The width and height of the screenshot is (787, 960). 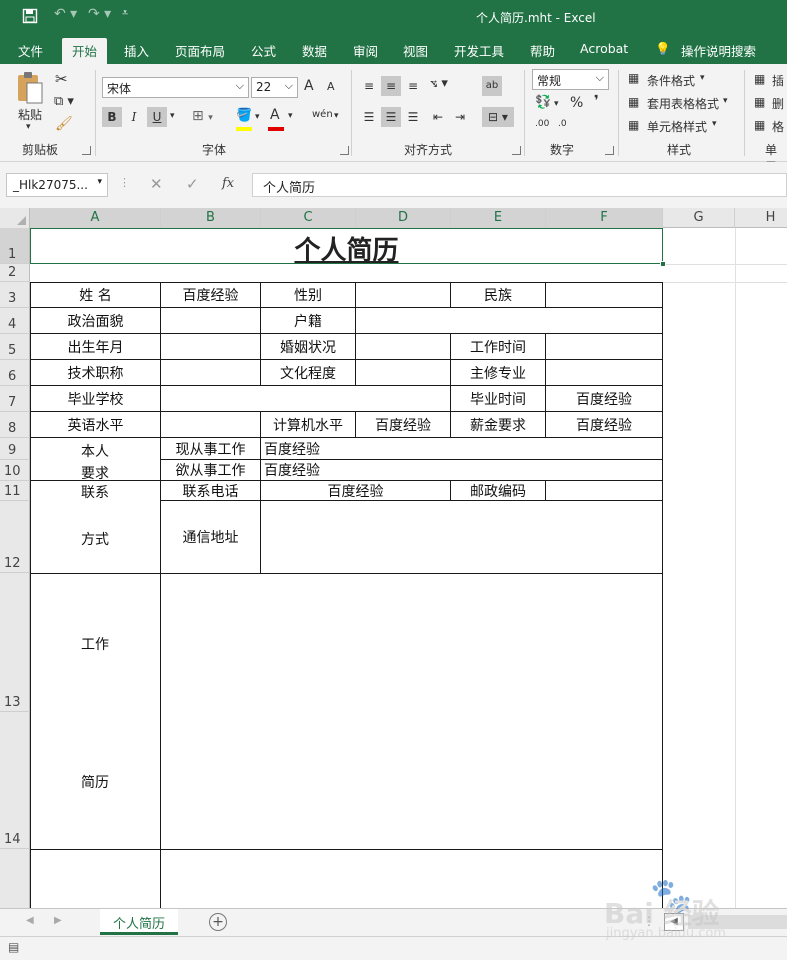 What do you see at coordinates (125, 13) in the screenshot?
I see `customize-toolbar-icon: ⩡` at bounding box center [125, 13].